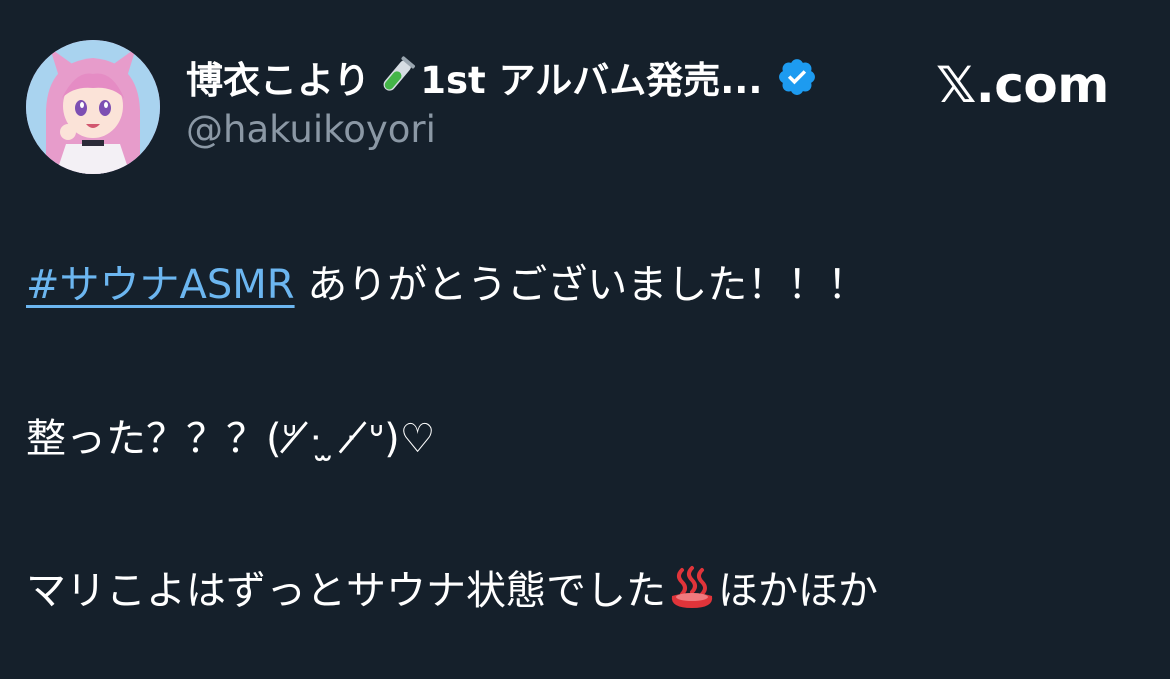 This screenshot has height=679, width=1170. I want to click on tweet-text: ほかほか, so click(798, 591).